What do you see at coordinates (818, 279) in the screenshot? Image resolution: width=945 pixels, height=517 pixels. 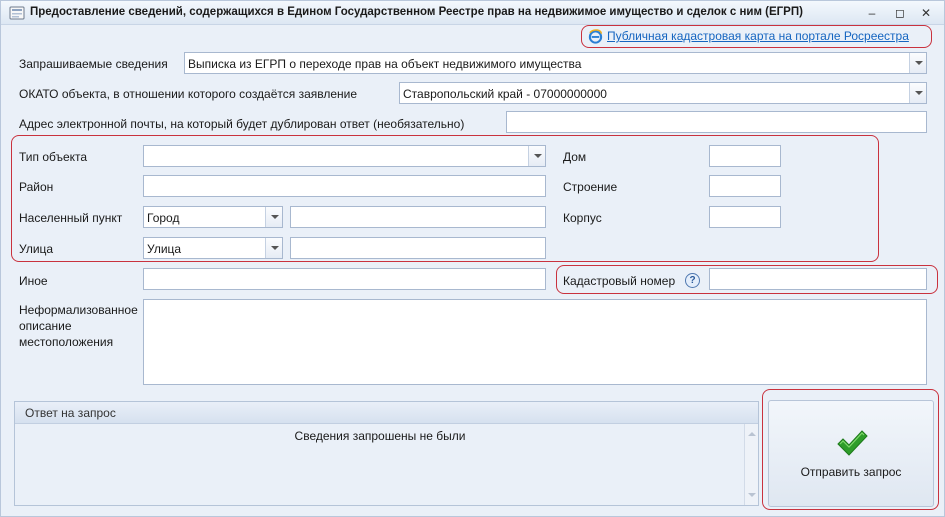 I see `cadastral-number-field` at bounding box center [818, 279].